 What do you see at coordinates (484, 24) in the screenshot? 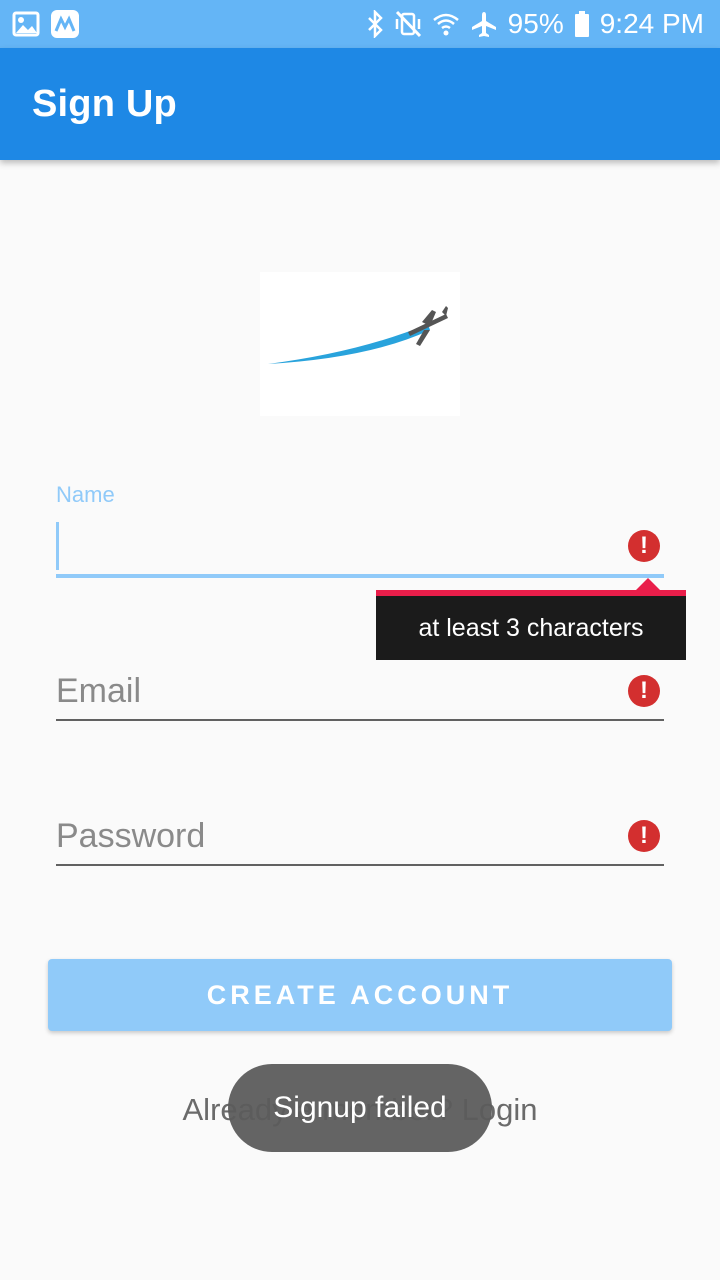
I see `airplane-icon` at bounding box center [484, 24].